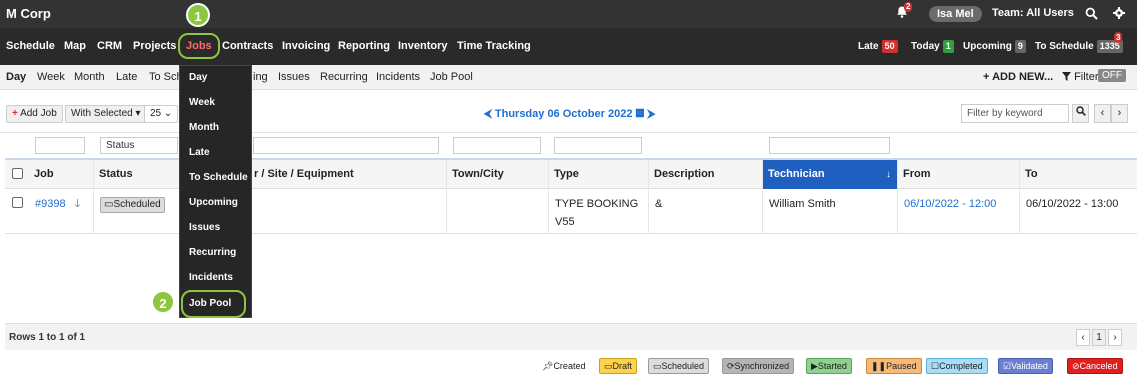 Image resolution: width=1137 pixels, height=392 pixels. Describe the element at coordinates (598, 145) in the screenshot. I see `type-filter-input` at that location.